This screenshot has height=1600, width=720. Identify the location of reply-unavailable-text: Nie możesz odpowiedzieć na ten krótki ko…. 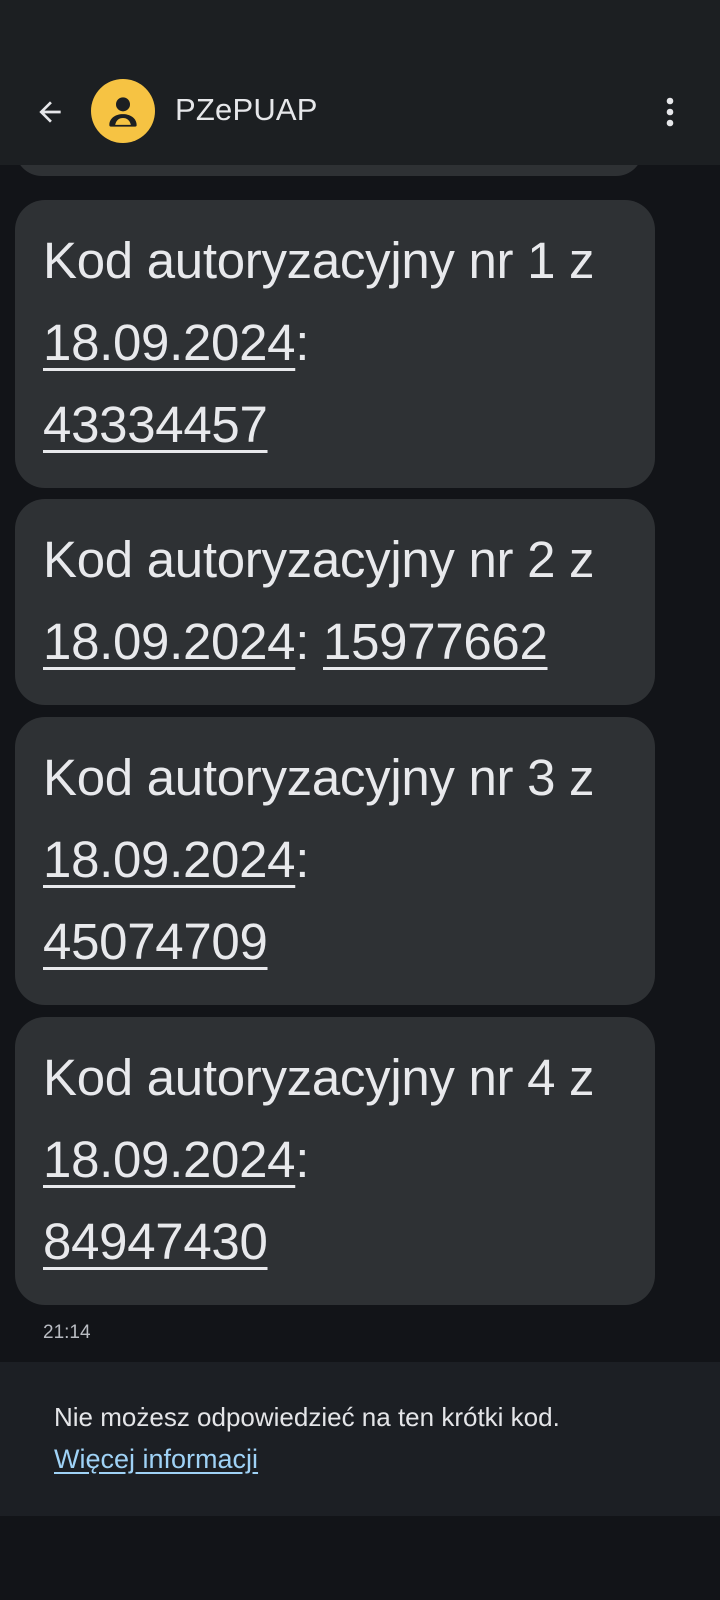
(307, 1417).